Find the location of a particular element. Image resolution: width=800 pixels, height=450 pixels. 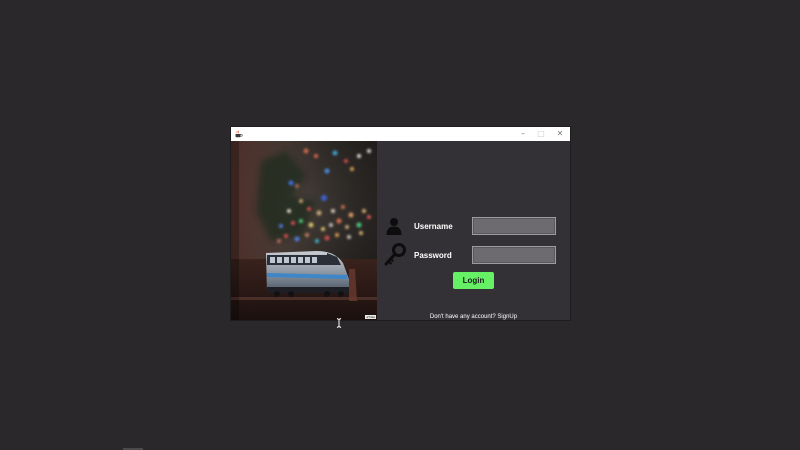

password-field is located at coordinates (514, 255).